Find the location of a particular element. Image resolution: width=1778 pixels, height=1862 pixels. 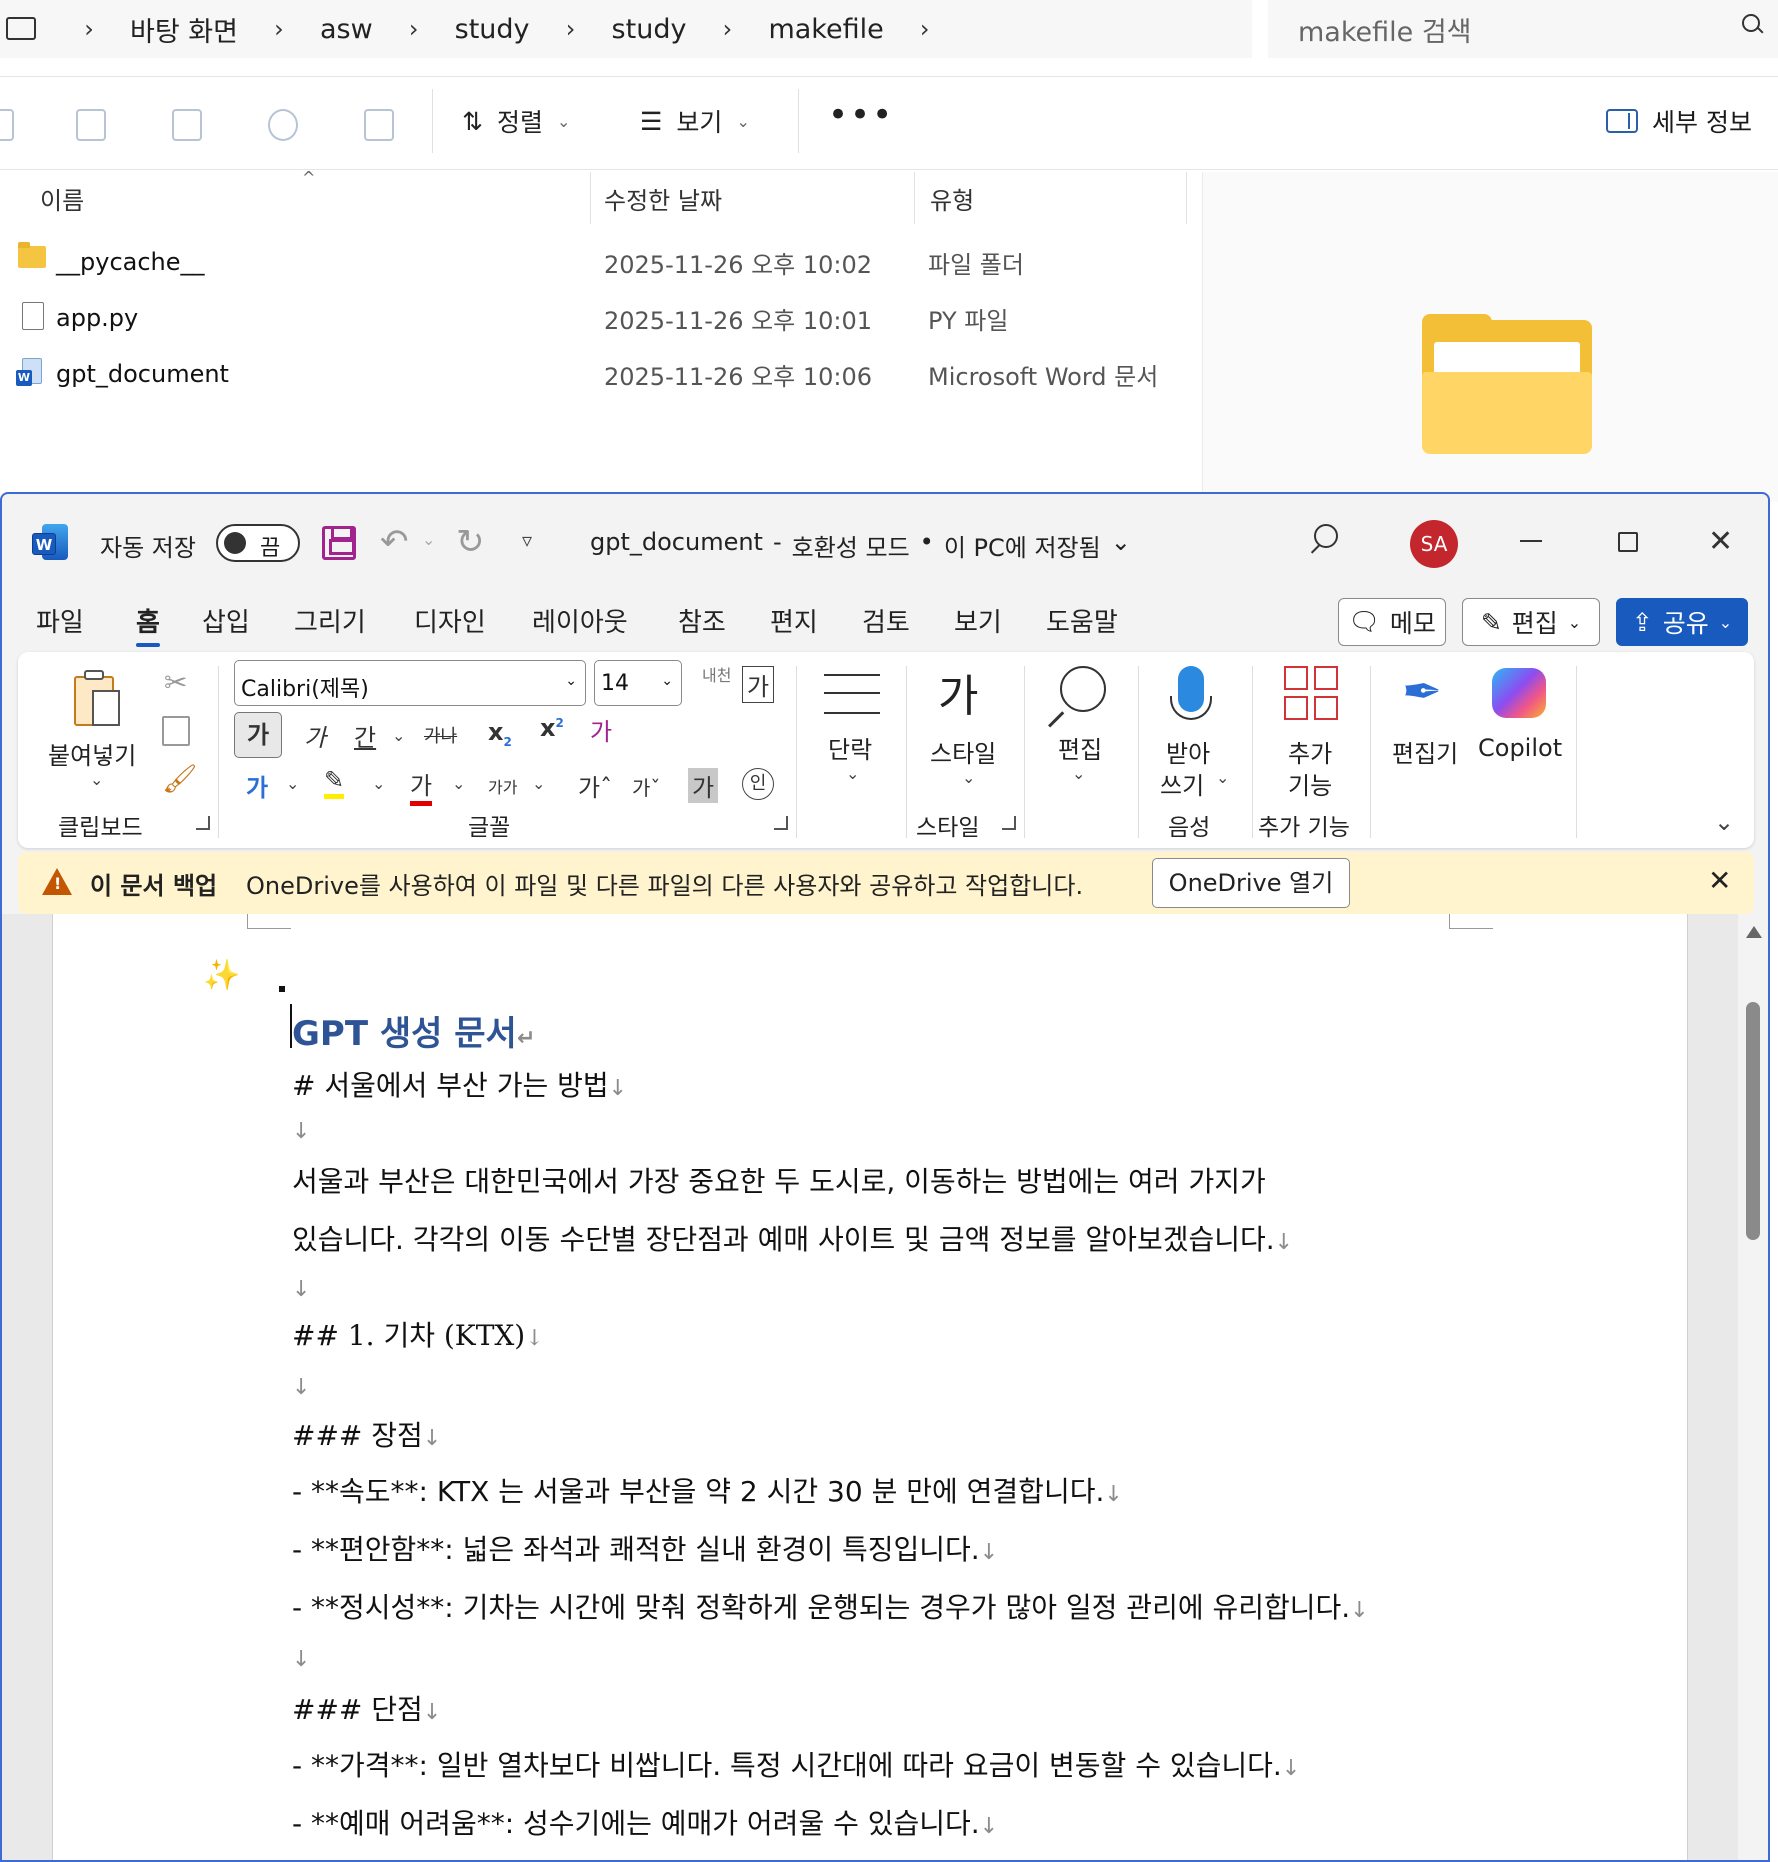

italic-icon: 가 is located at coordinates (315, 735).